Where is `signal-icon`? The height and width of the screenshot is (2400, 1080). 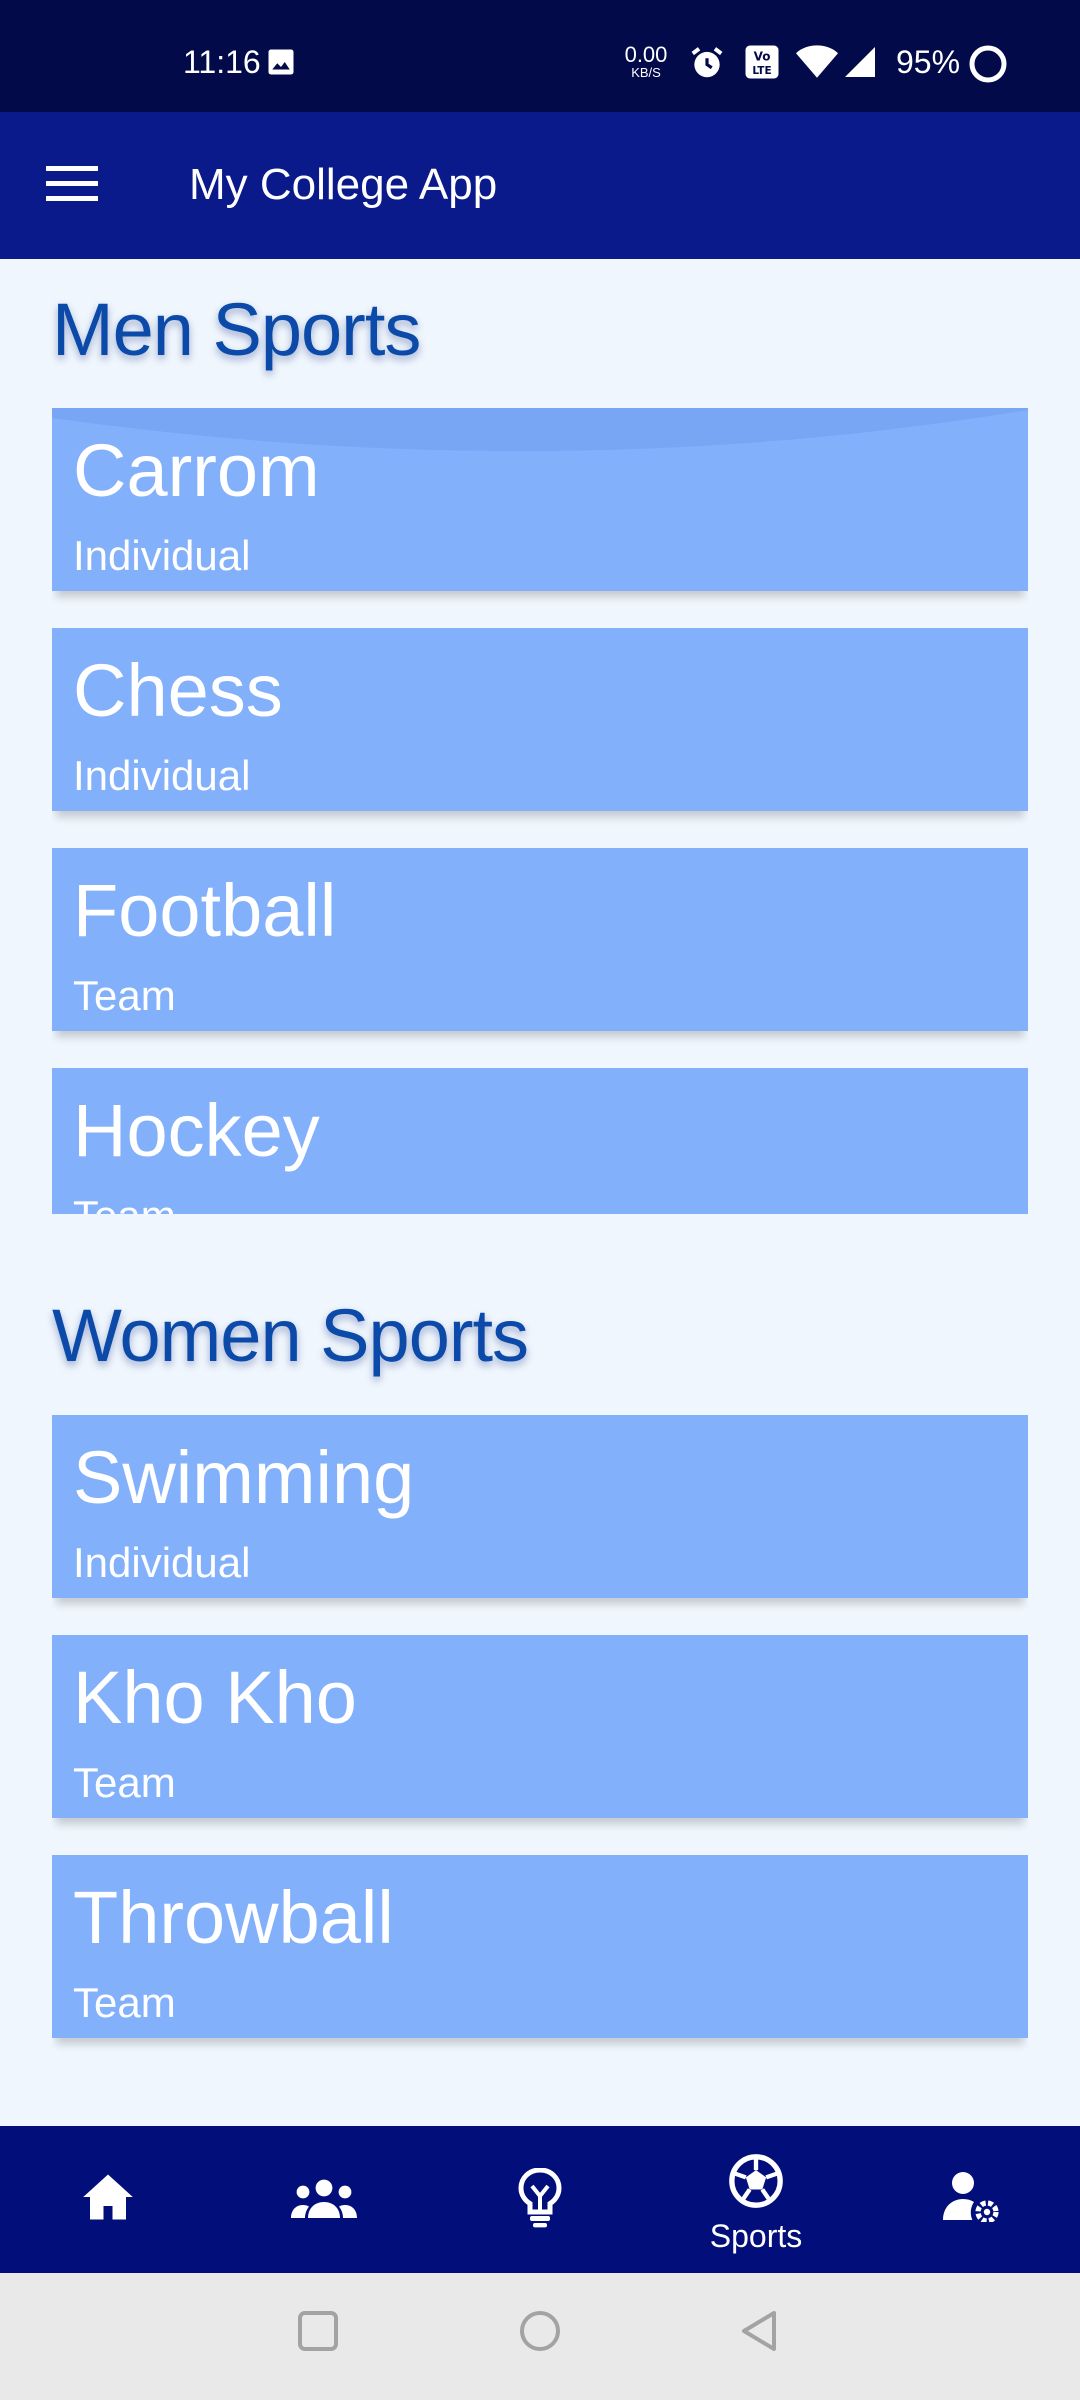 signal-icon is located at coordinates (860, 64).